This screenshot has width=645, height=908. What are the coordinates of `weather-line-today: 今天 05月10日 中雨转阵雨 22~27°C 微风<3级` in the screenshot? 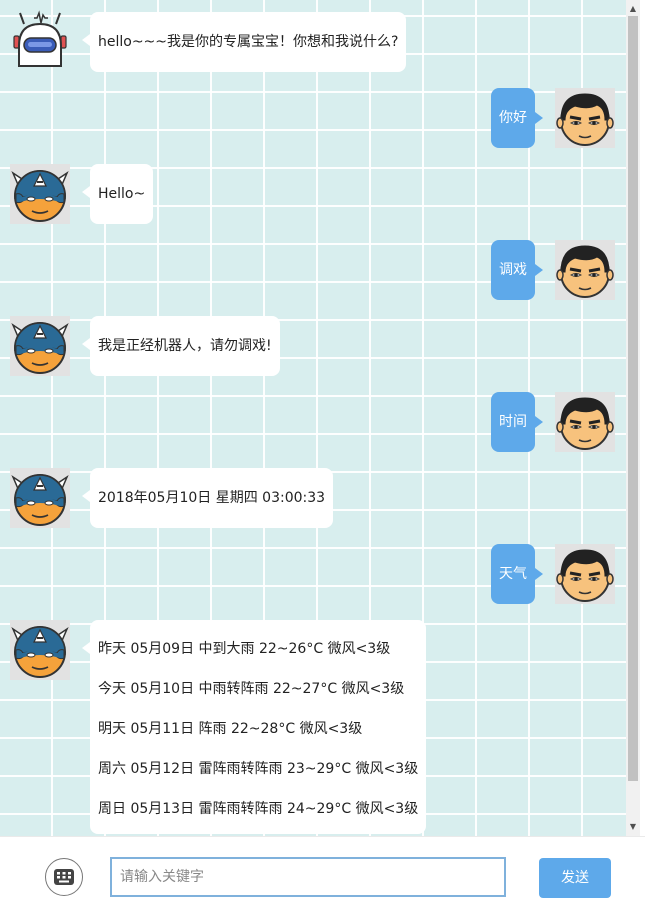 It's located at (251, 689).